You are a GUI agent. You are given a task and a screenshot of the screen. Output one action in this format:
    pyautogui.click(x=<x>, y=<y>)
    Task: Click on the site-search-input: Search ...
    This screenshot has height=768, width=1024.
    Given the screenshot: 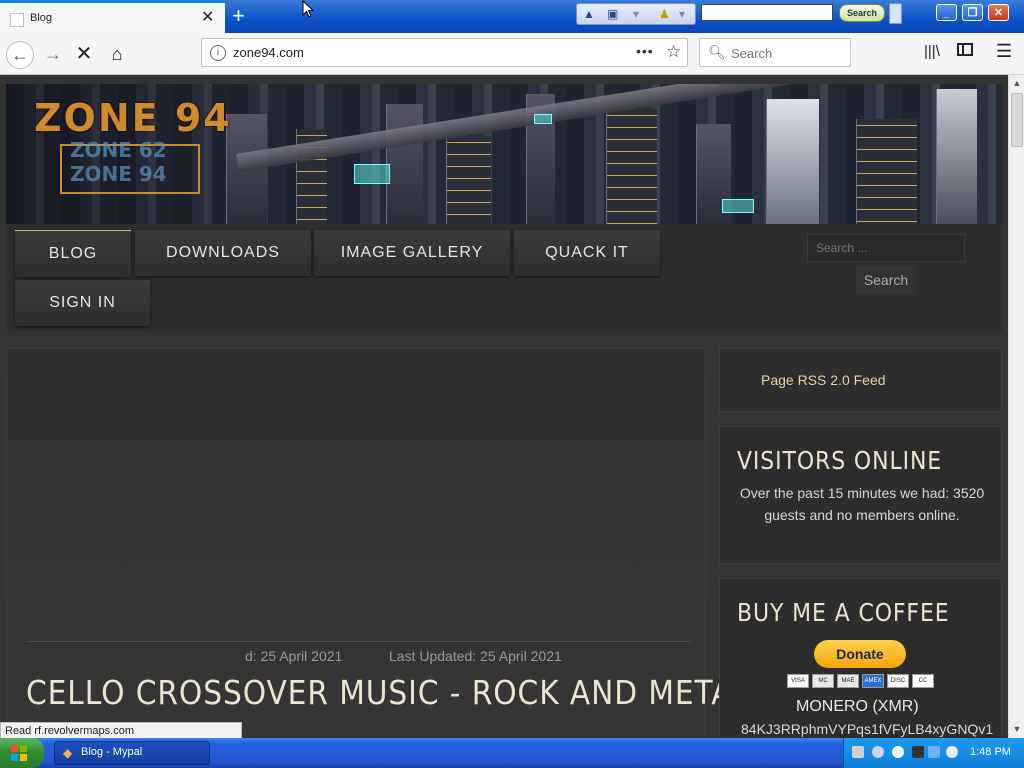 What is the action you would take?
    pyautogui.click(x=886, y=248)
    